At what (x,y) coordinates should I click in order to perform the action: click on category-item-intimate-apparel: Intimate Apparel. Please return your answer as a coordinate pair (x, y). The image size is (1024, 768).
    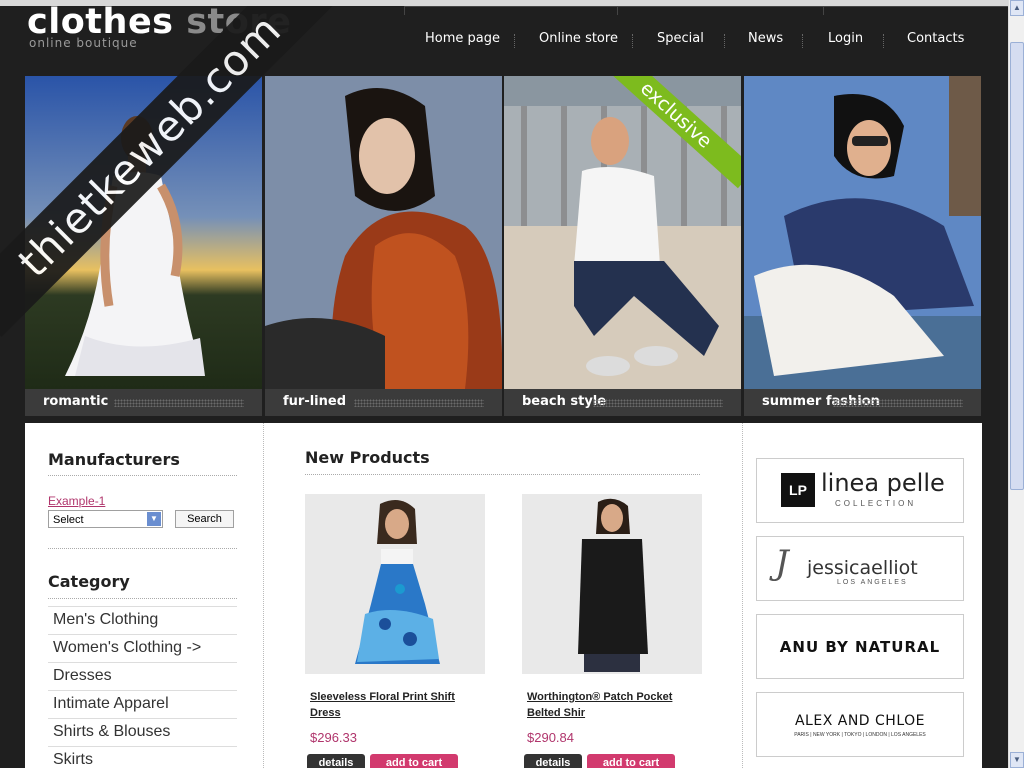
    Looking at the image, I should click on (142, 704).